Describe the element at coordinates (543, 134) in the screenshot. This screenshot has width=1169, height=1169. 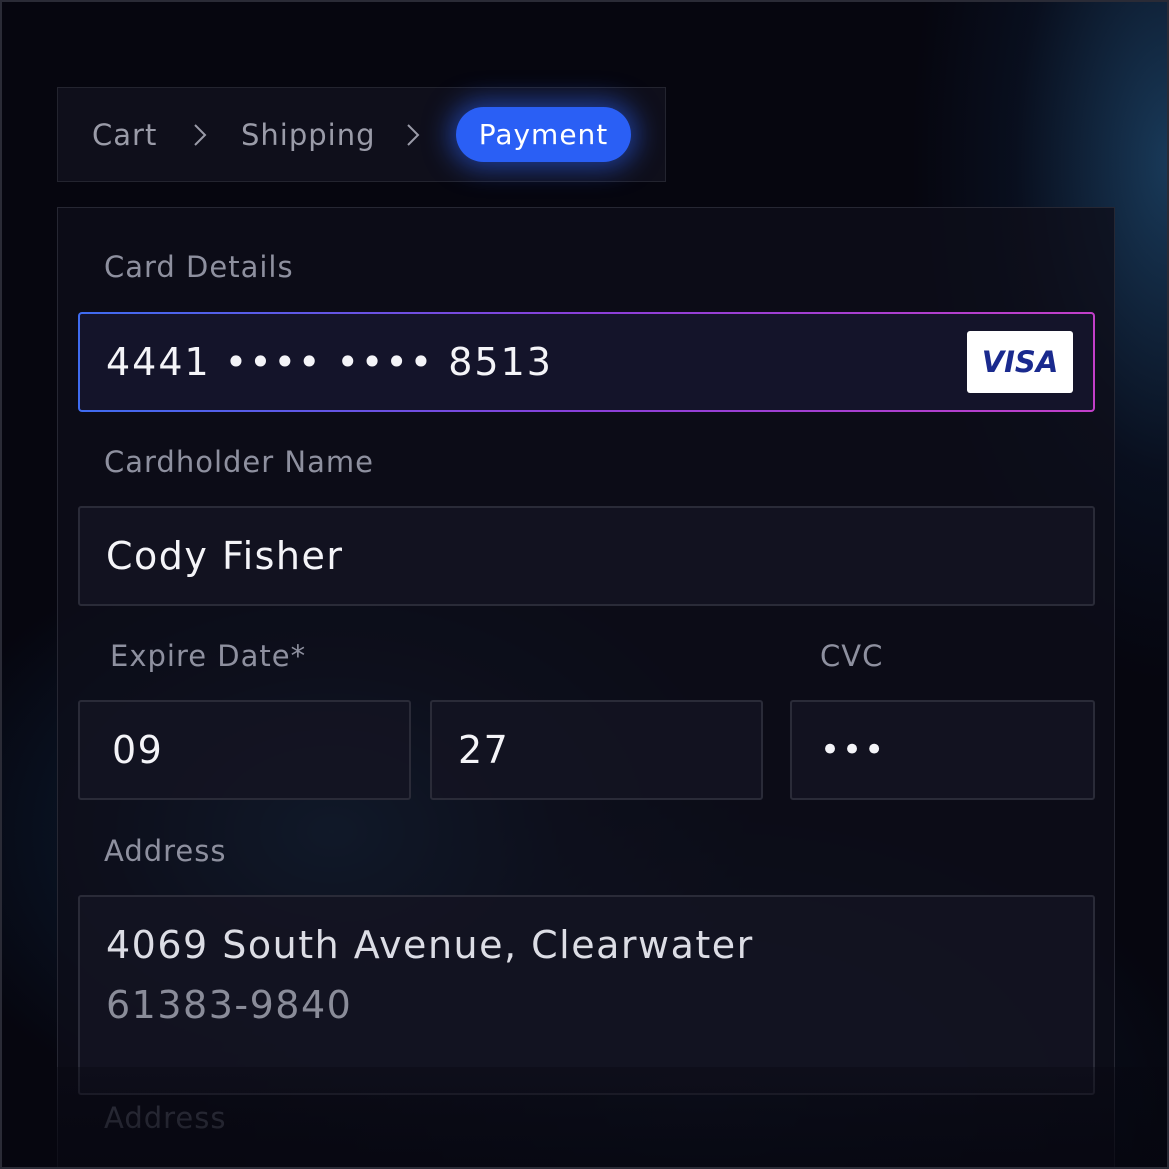
I see `breadcrumb-payment-active: Payment` at that location.